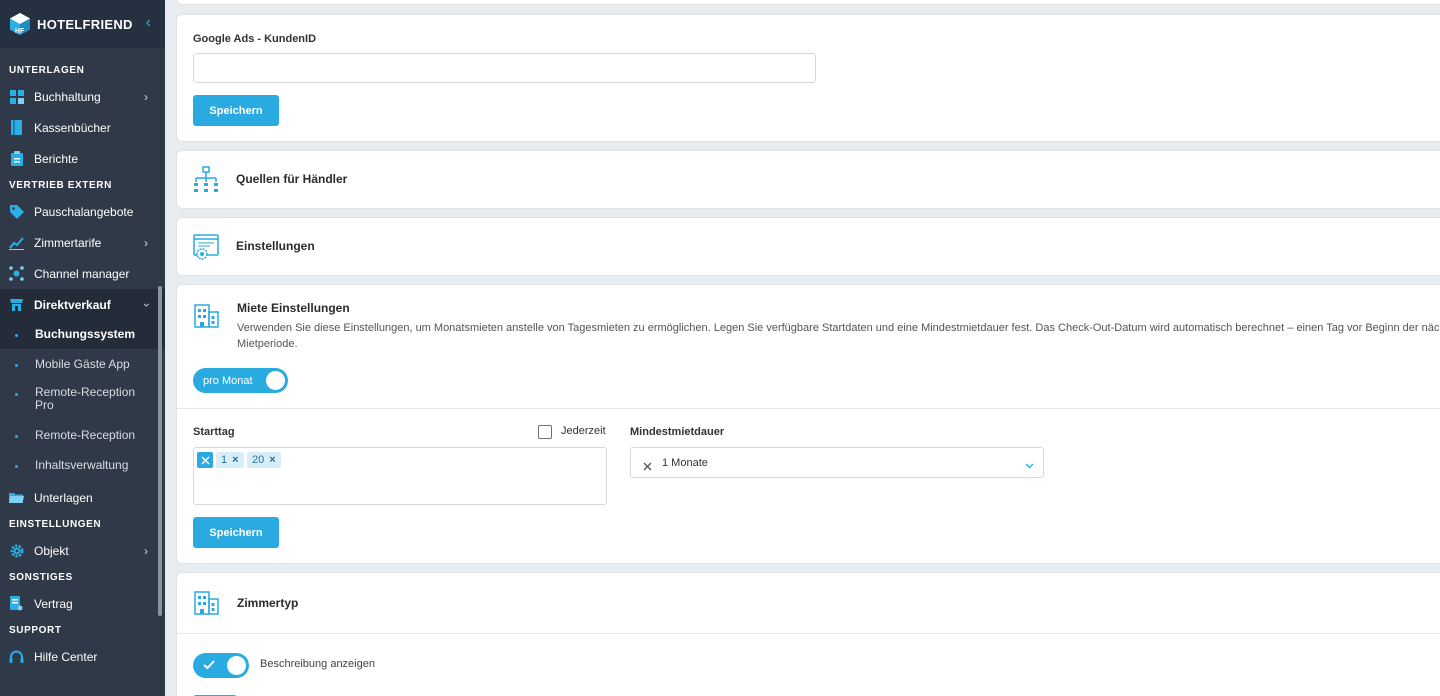 The height and width of the screenshot is (696, 1440). Describe the element at coordinates (16, 273) in the screenshot. I see `network-icon` at that location.